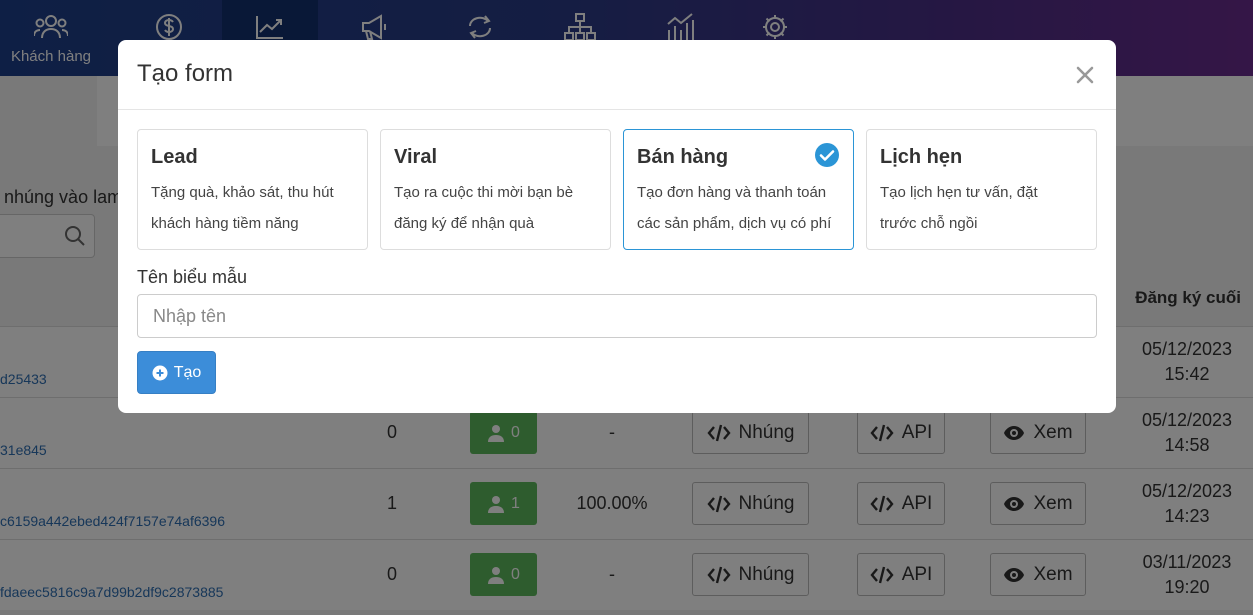 This screenshot has width=1253, height=615. I want to click on create-button-label: Tạo, so click(187, 372).